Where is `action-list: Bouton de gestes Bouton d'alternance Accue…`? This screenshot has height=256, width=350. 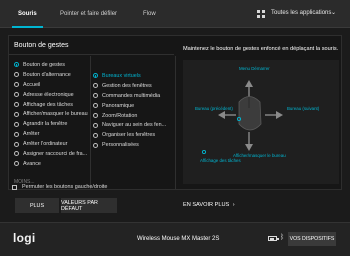
action-list: Bouton de gestes Bouton d'alternance Accue… is located at coordinates (52, 114).